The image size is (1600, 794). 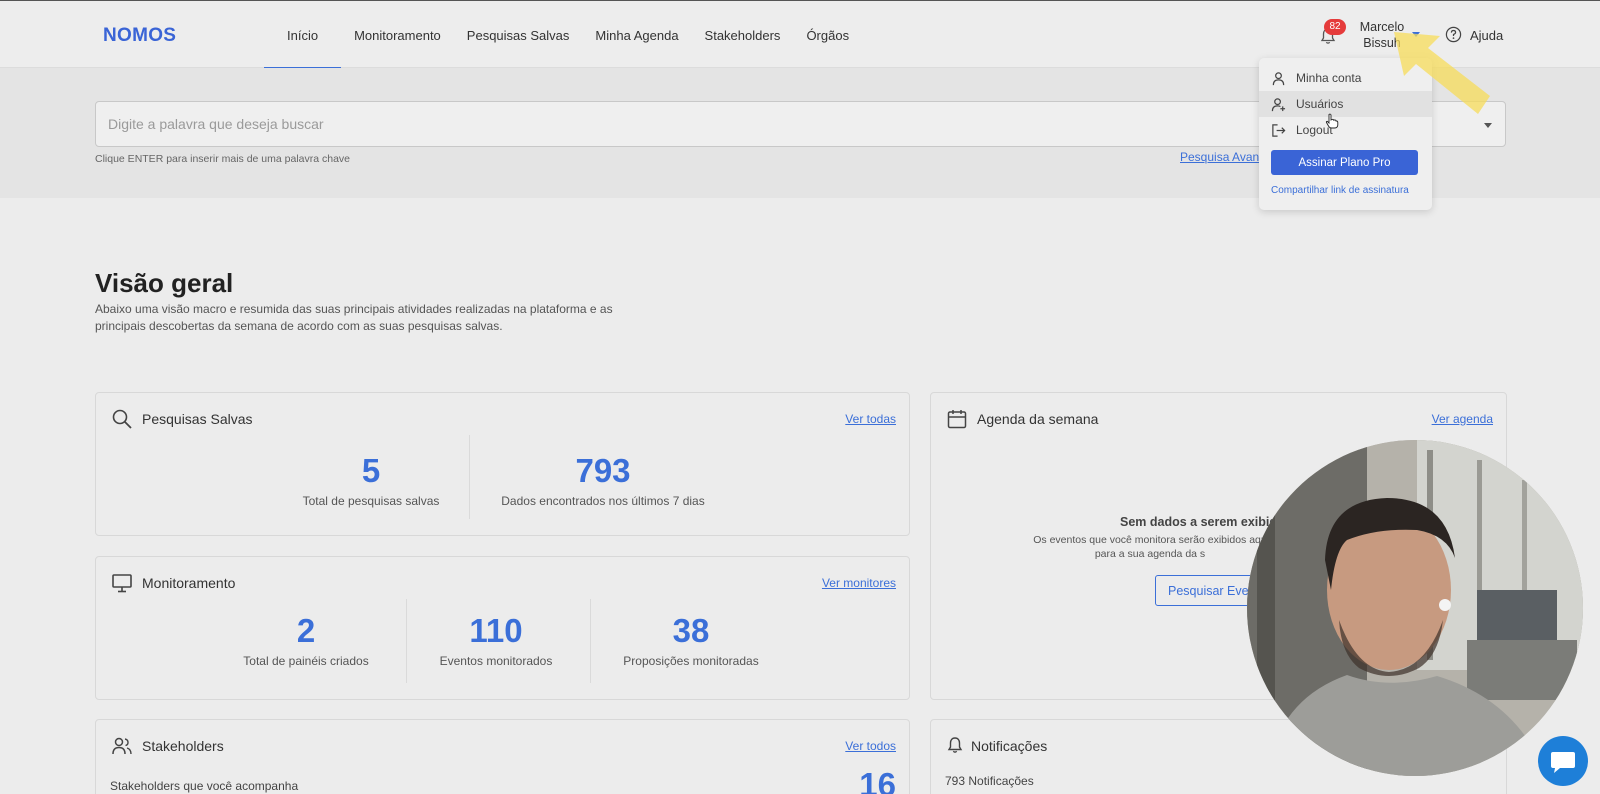 I want to click on stat-total-saved-searches: 5 Total de pesquisas salvas, so click(x=371, y=479).